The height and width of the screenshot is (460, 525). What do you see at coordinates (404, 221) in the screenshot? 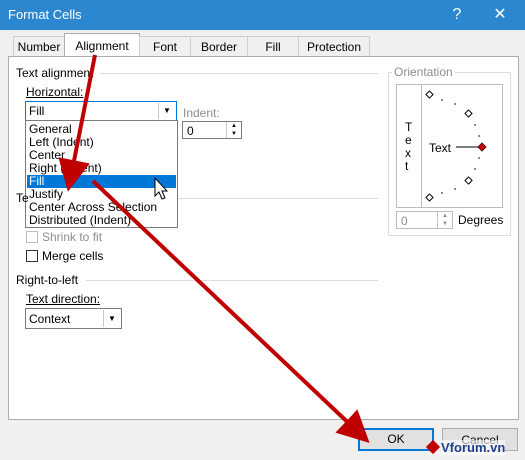
I see `degrees-value: 0` at bounding box center [404, 221].